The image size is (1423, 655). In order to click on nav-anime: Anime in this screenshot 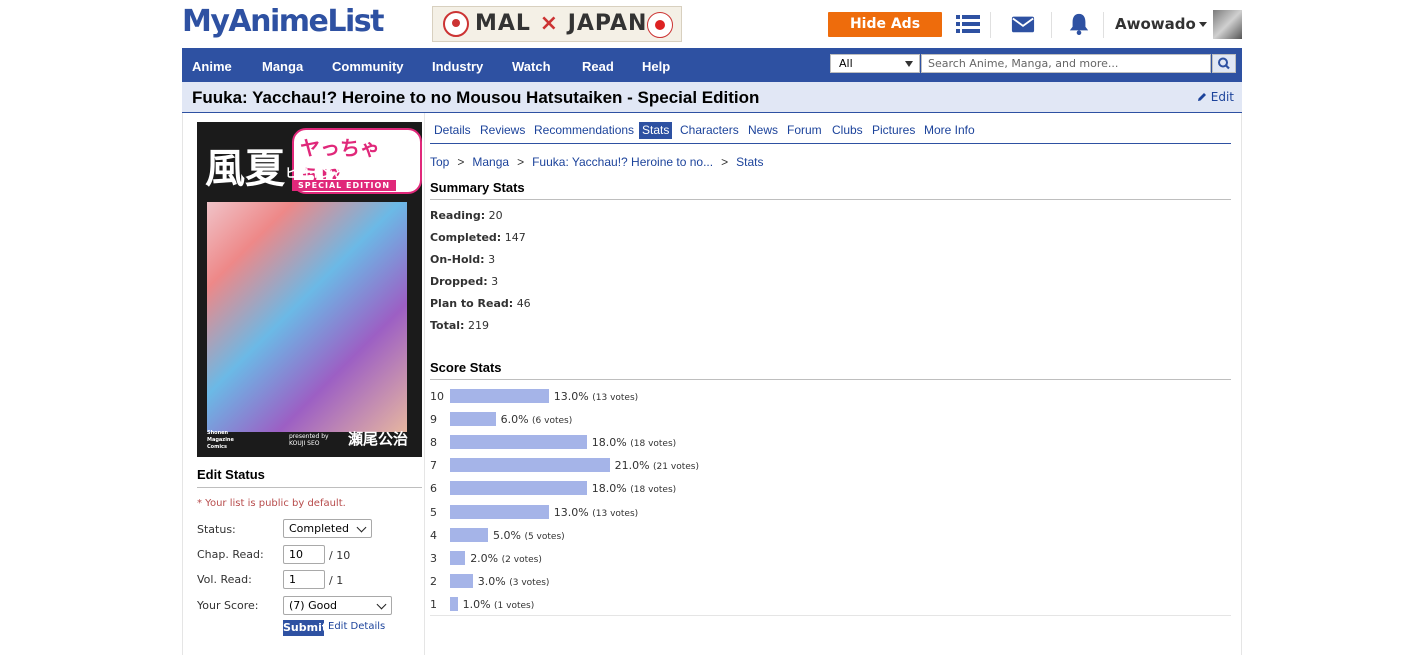, I will do `click(212, 66)`.